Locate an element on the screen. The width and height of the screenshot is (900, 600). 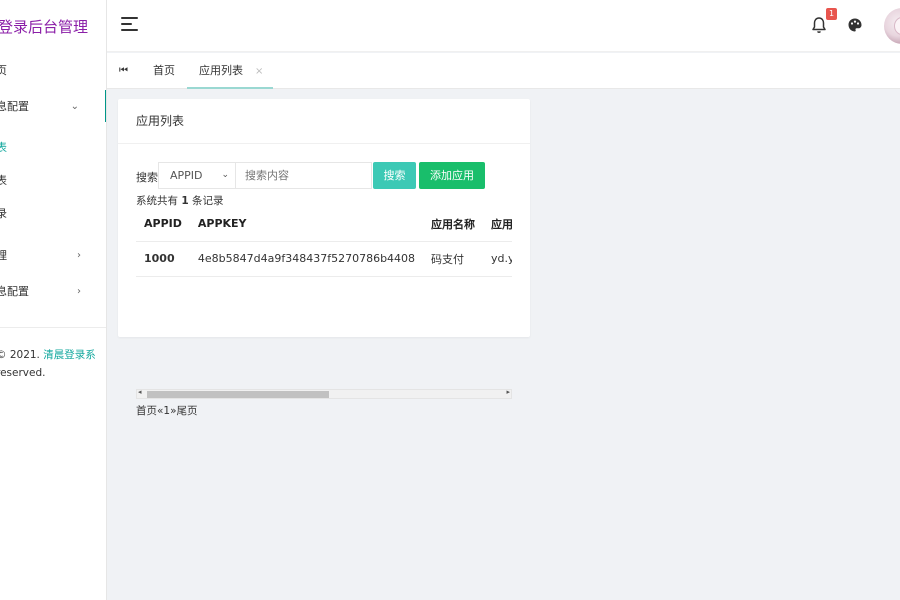
search-field-select: APPID ⌄ is located at coordinates (197, 175).